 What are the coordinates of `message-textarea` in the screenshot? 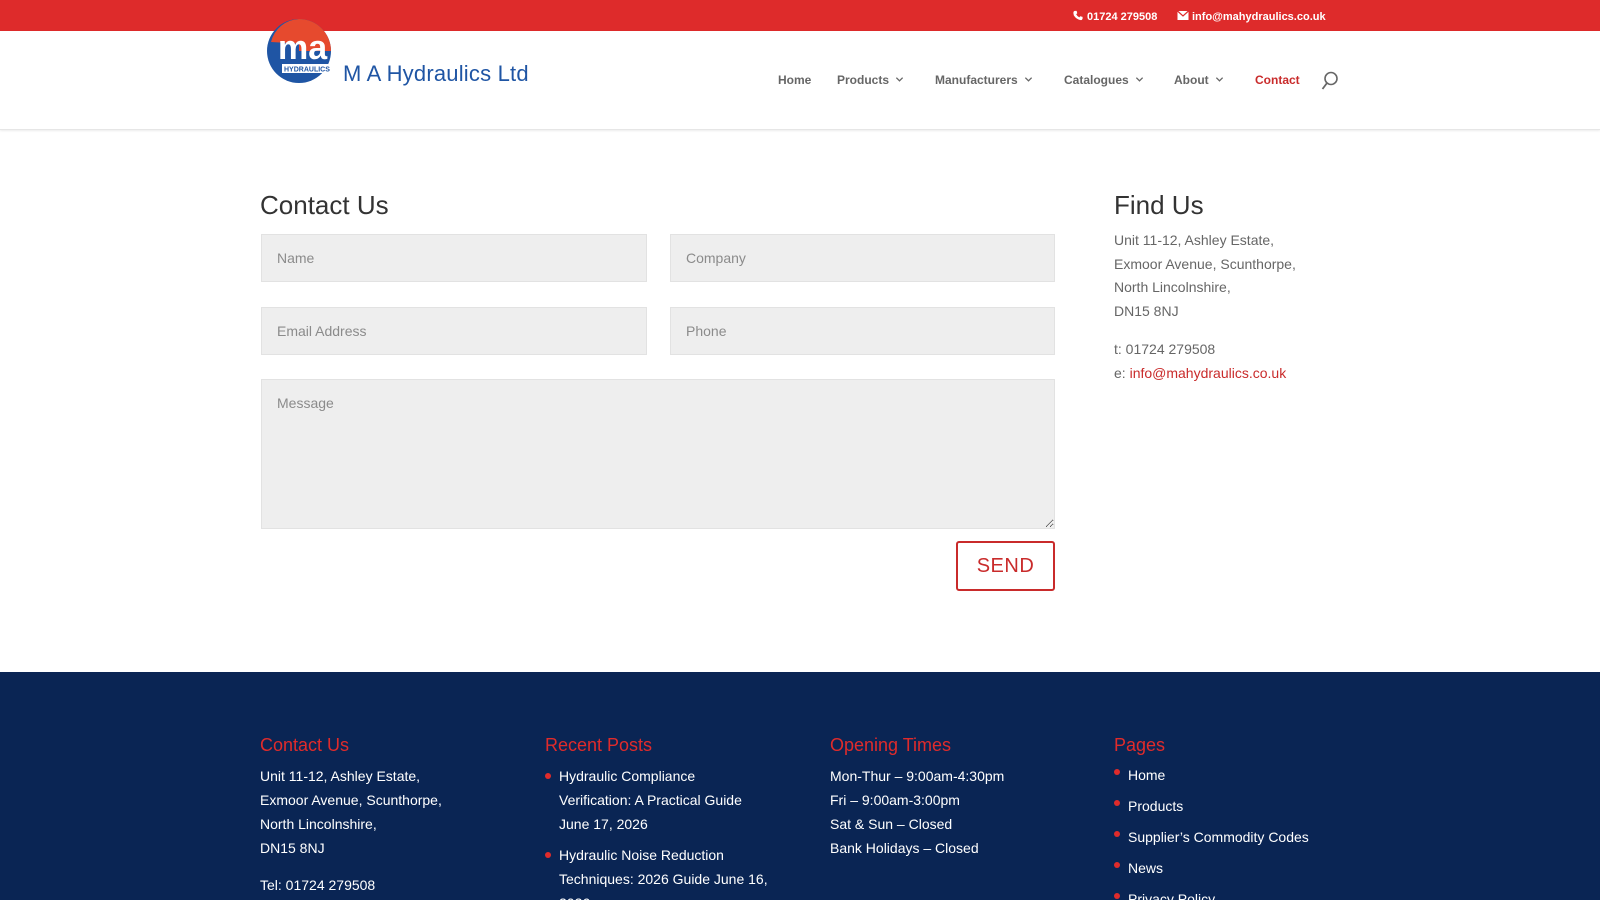 It's located at (658, 454).